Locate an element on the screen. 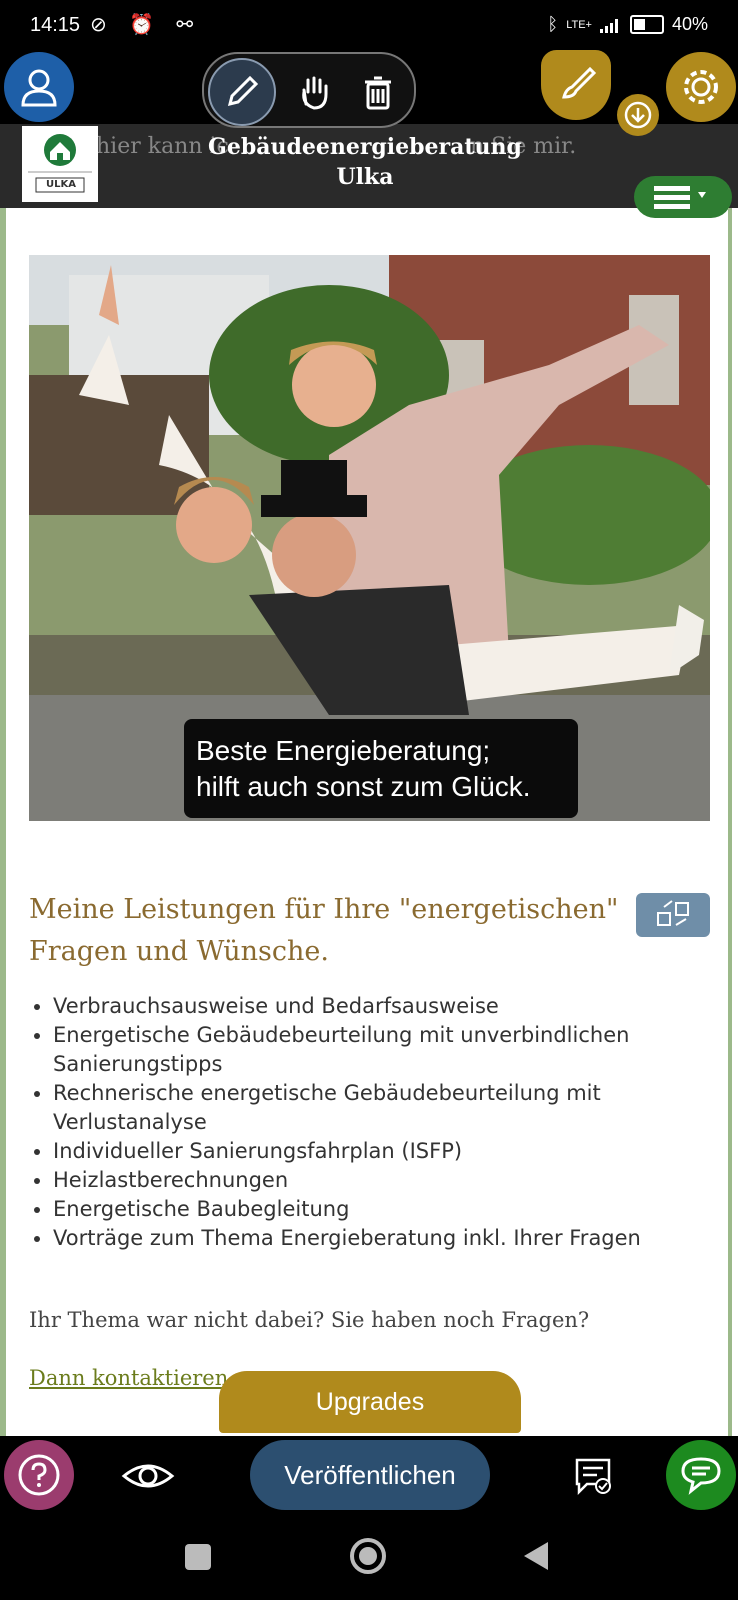  settings-button is located at coordinates (701, 87).